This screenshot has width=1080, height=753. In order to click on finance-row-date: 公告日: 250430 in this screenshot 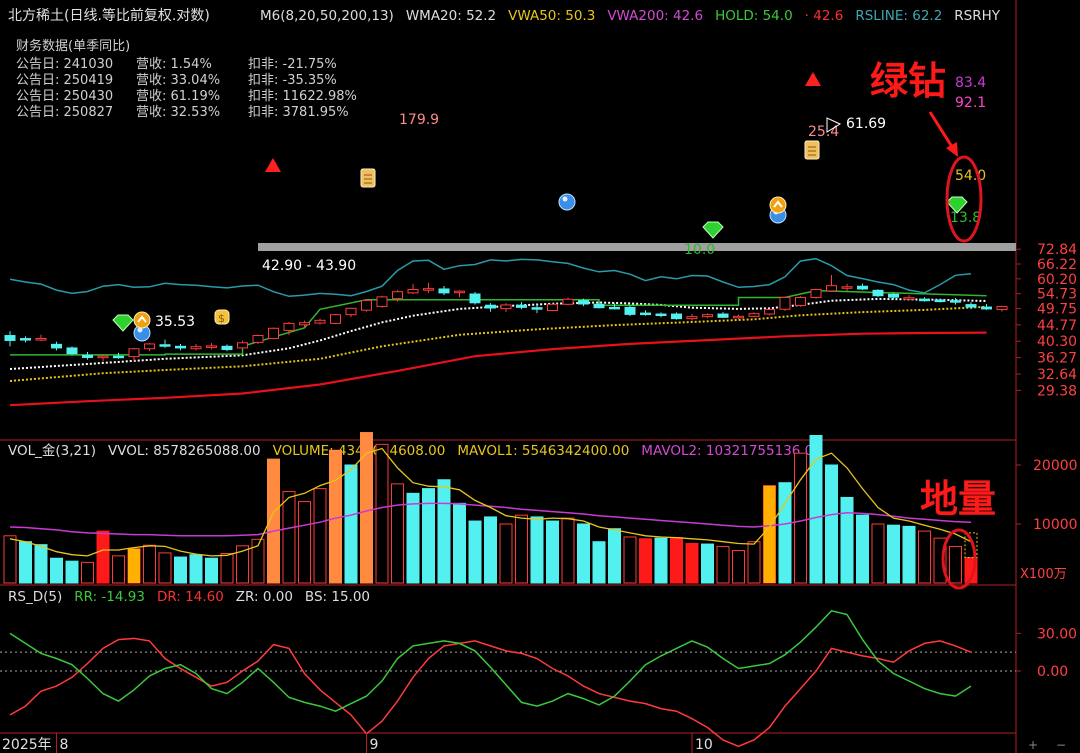, I will do `click(64, 96)`.